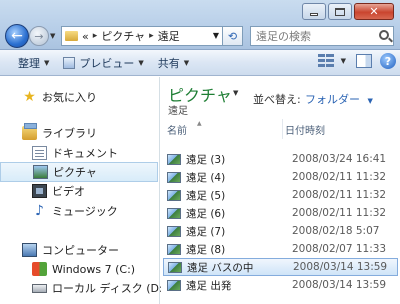 This screenshot has width=400, height=304. I want to click on file-name: 遠足 (5), so click(206, 195).